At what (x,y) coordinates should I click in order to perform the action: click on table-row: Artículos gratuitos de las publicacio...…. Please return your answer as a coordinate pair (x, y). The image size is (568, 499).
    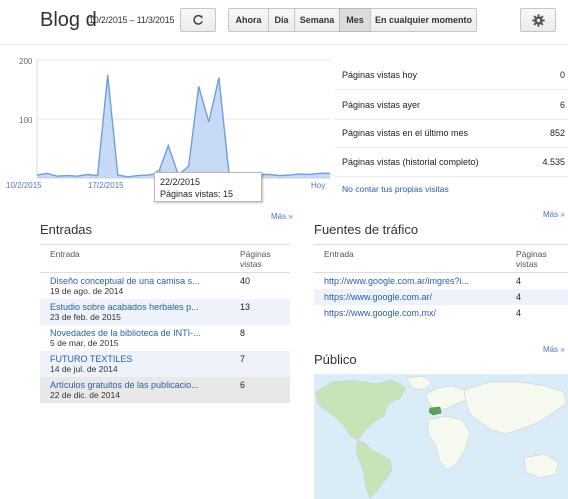
    Looking at the image, I should click on (165, 390).